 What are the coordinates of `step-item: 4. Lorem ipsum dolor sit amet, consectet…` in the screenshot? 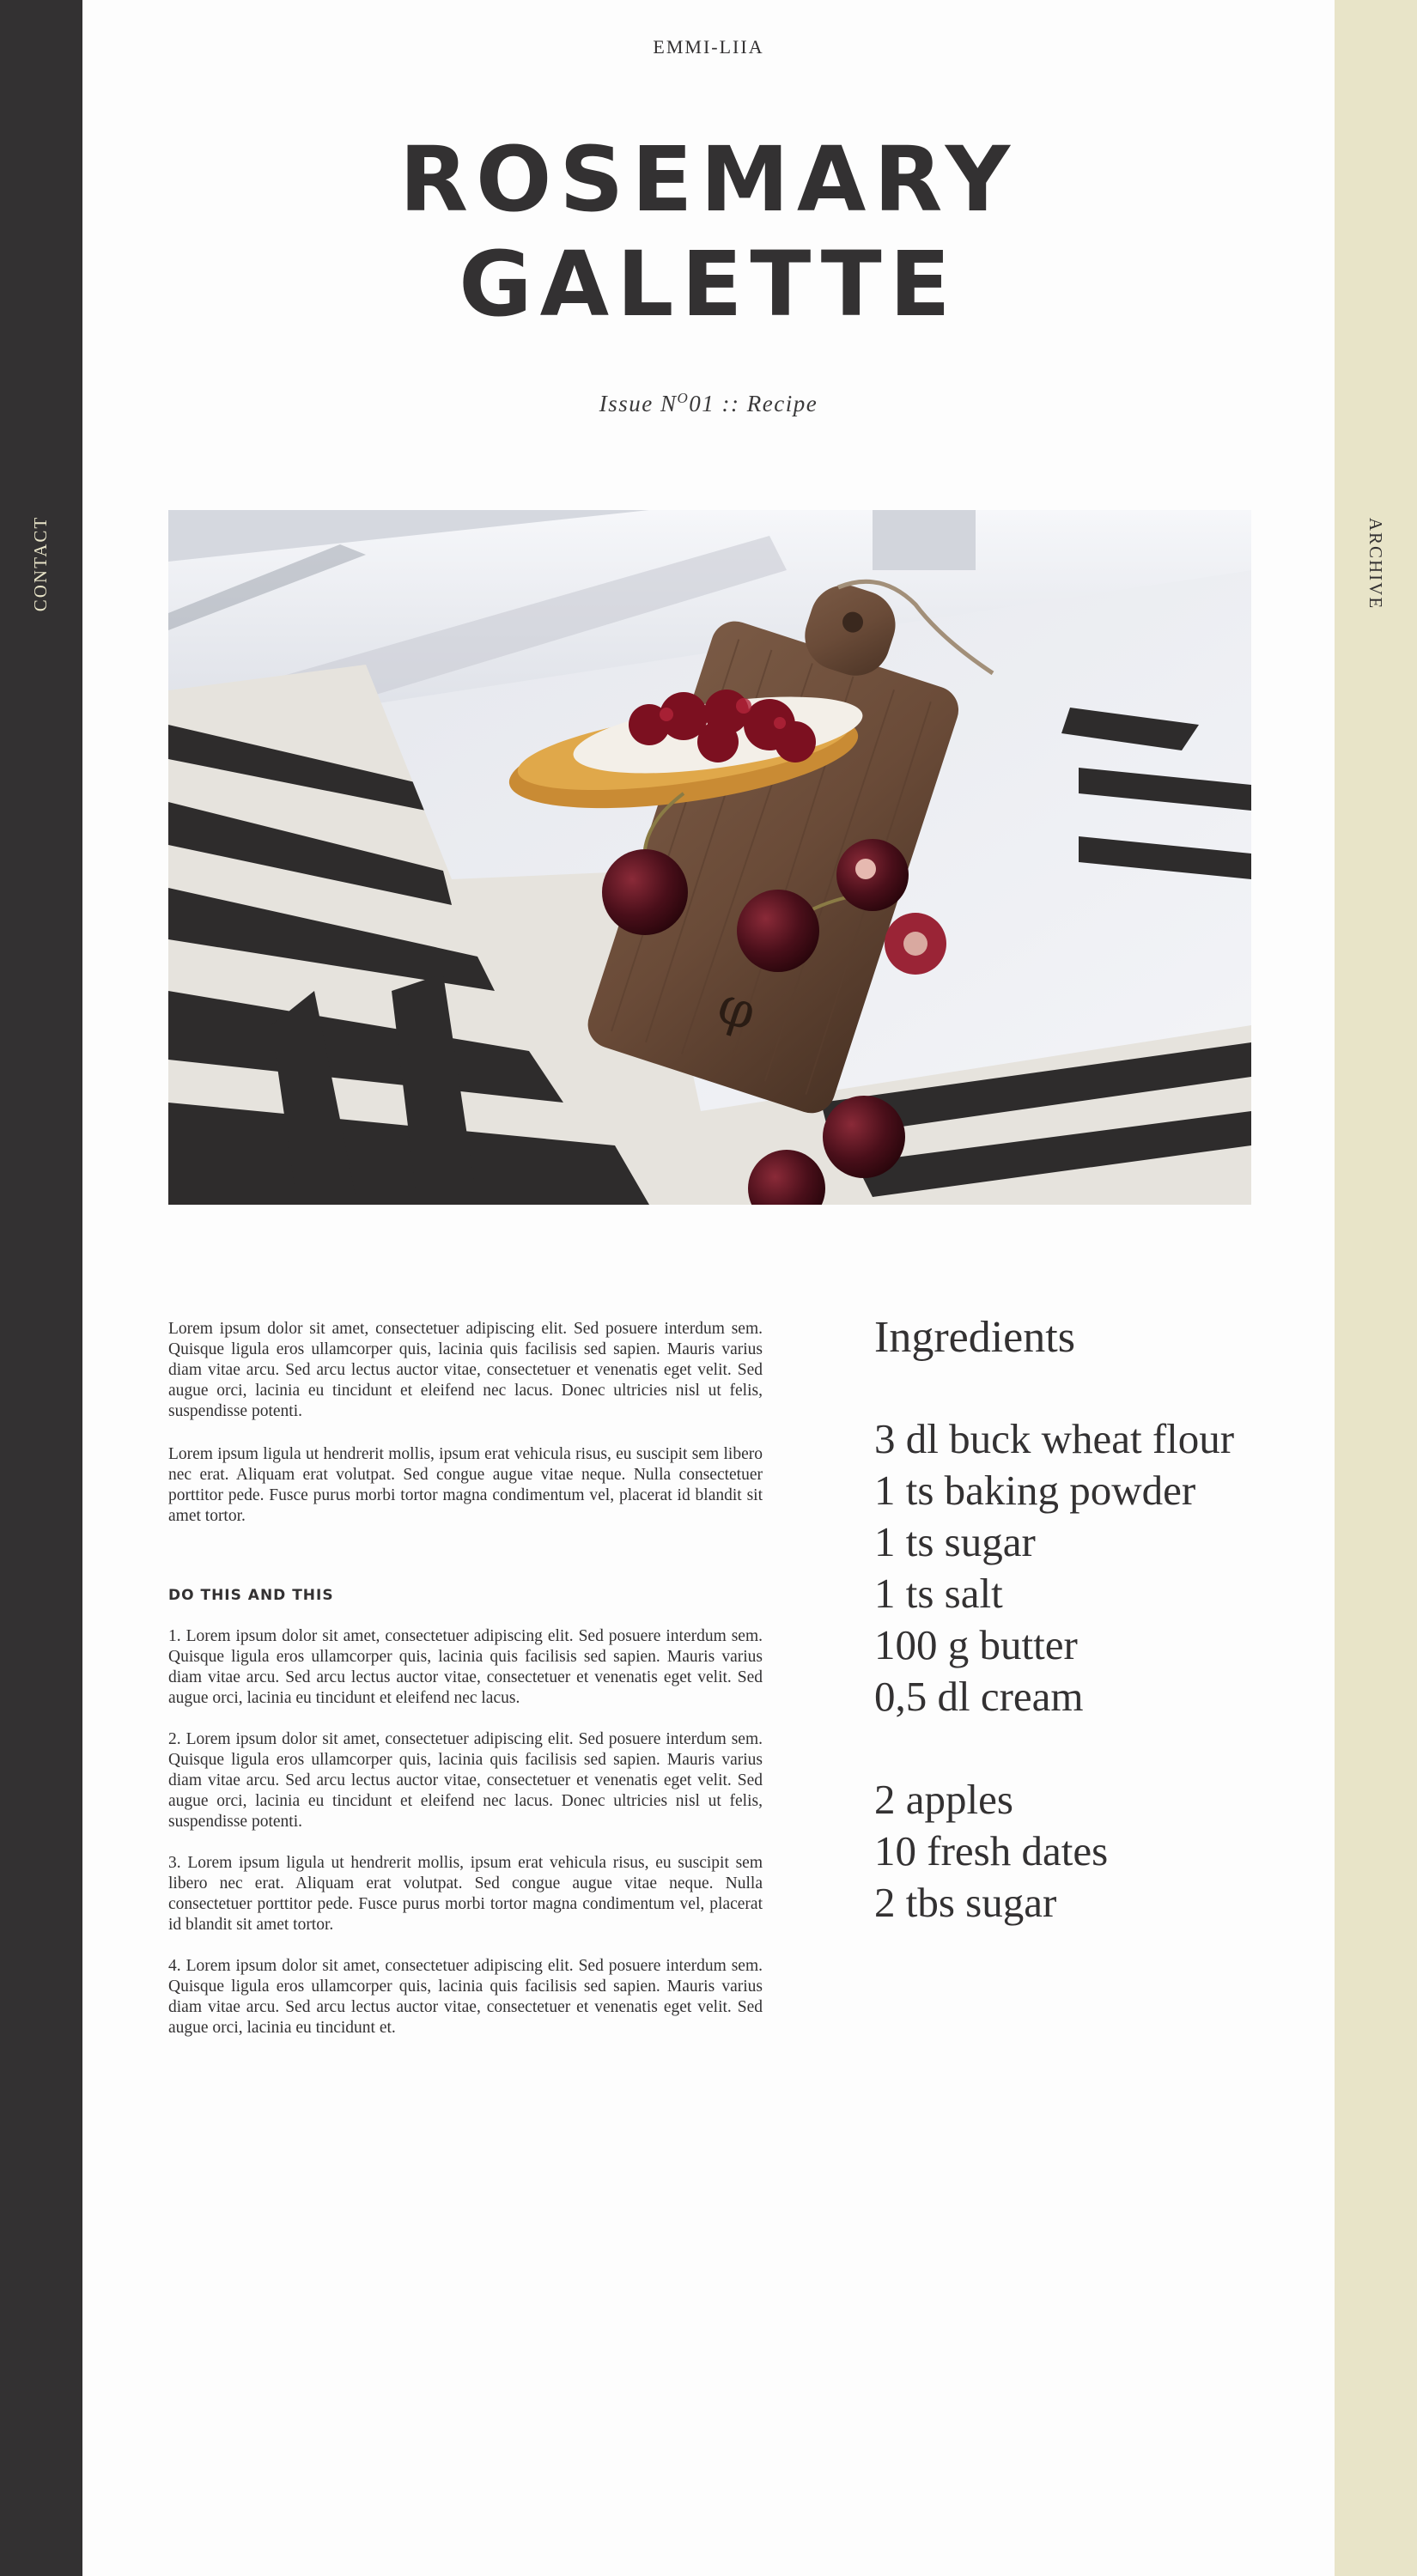 It's located at (465, 1997).